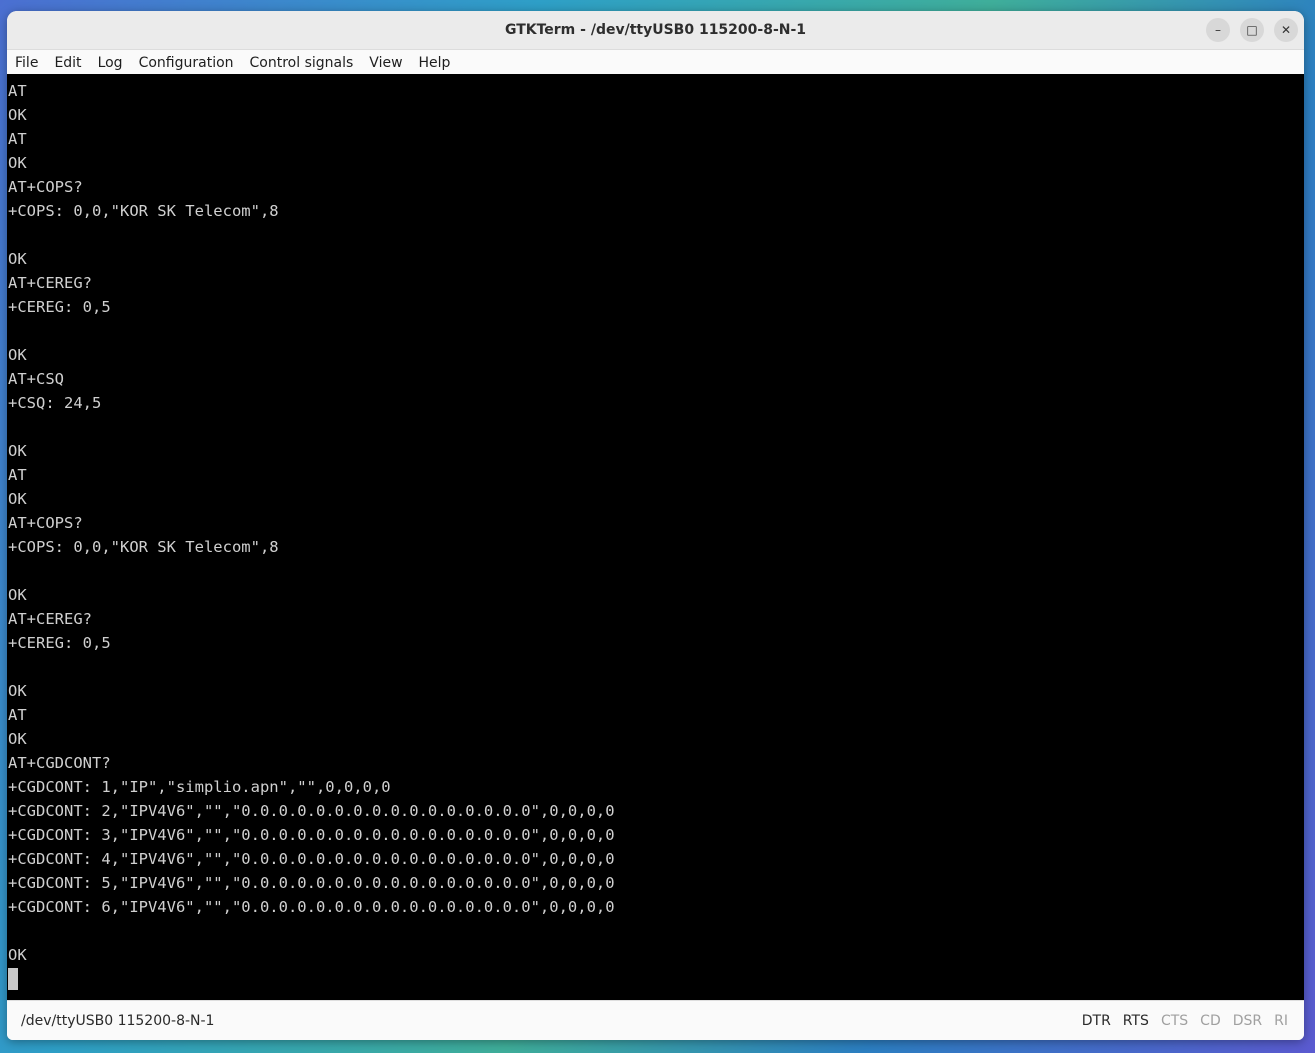  What do you see at coordinates (59, 763) in the screenshot?
I see `terminal-line: AT+CGDCONT?` at bounding box center [59, 763].